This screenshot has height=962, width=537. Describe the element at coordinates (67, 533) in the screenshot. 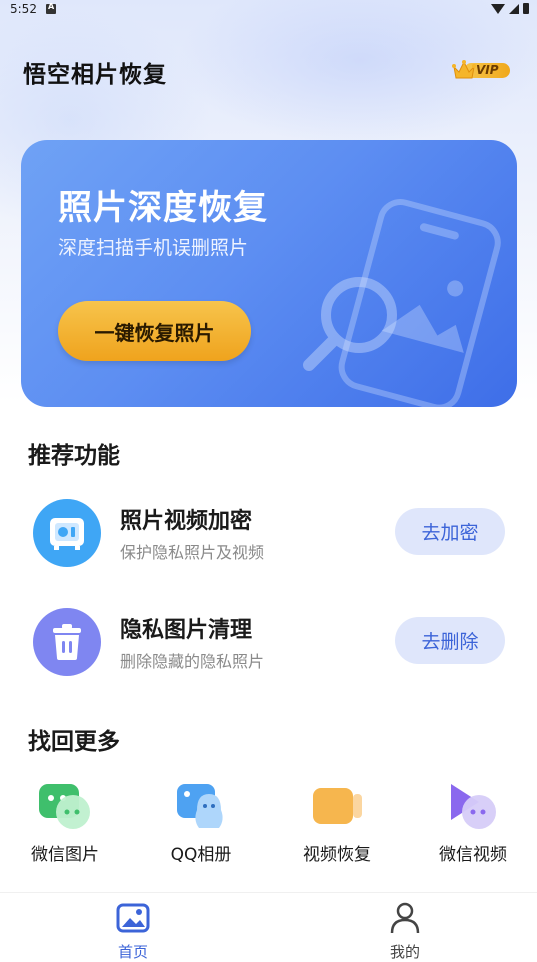

I see `safe-icon` at that location.